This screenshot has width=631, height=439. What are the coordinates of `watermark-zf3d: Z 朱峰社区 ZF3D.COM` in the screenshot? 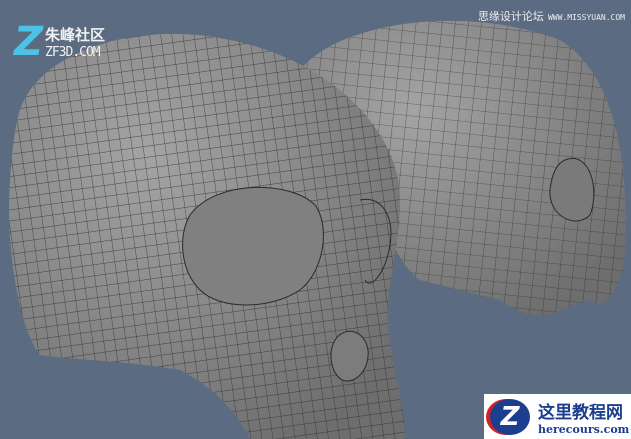 It's located at (59, 42).